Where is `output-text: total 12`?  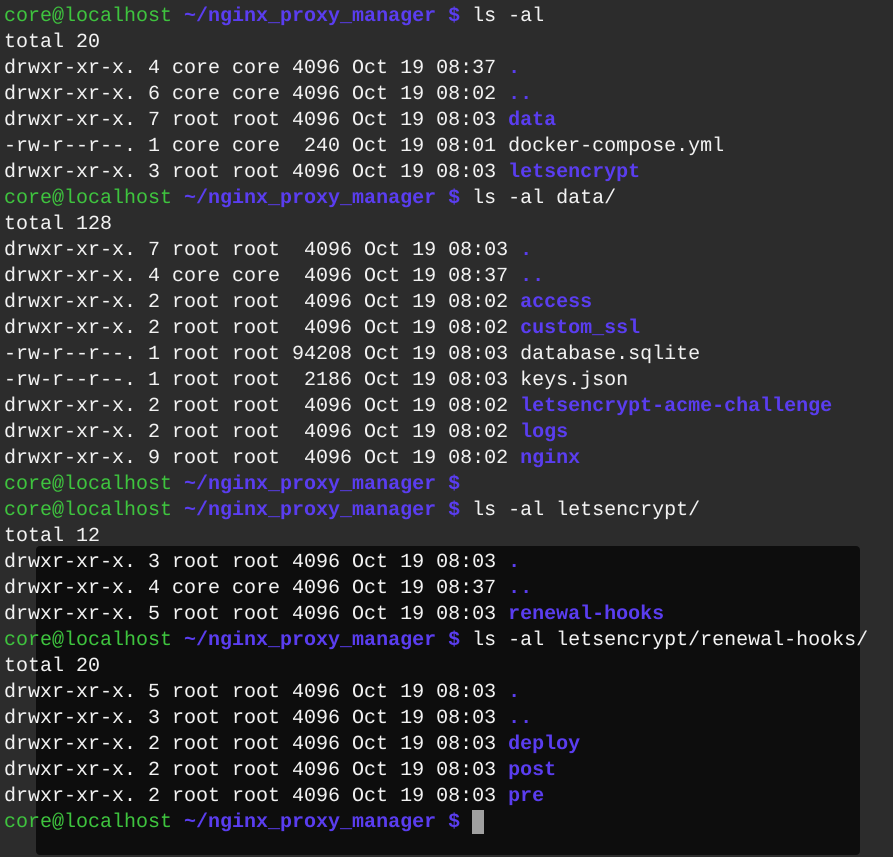
output-text: total 12 is located at coordinates (52, 537).